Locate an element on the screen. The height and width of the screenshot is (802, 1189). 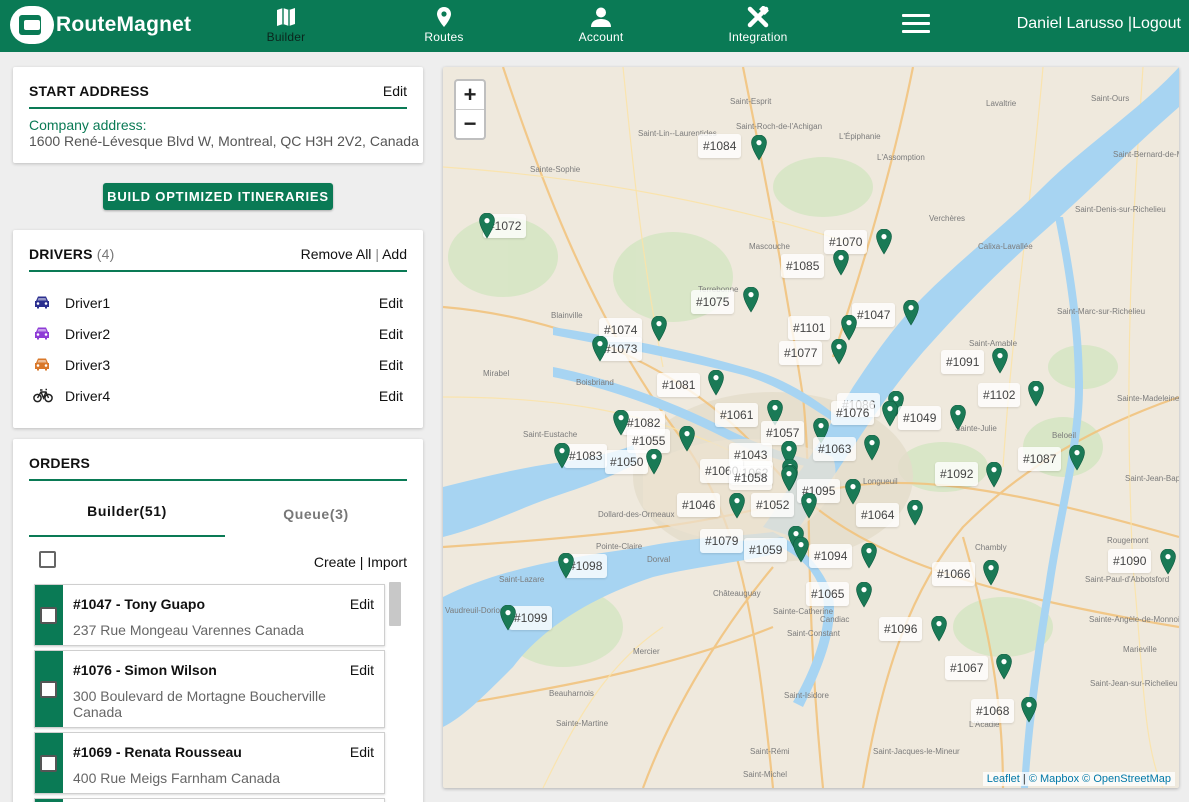
tab-builder: Builder(51) is located at coordinates (127, 520).